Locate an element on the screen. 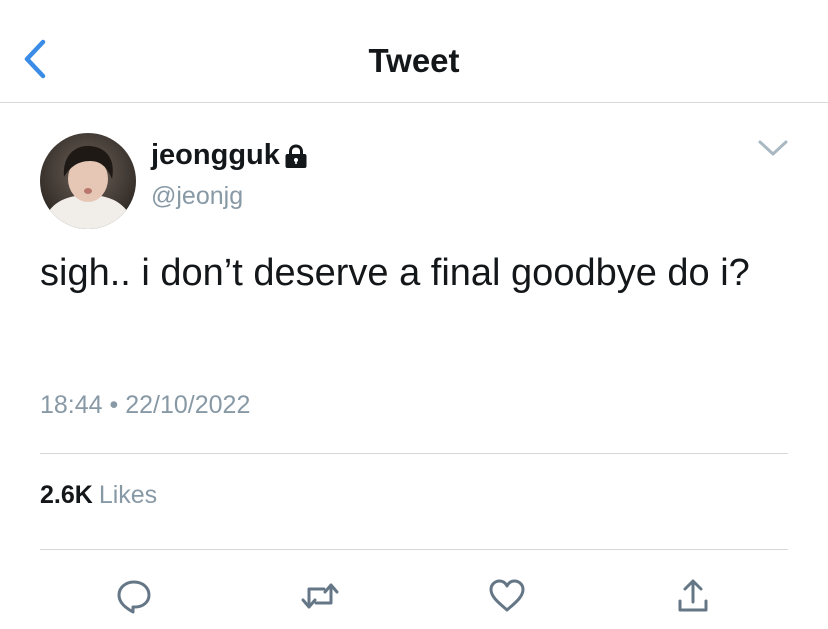 Image resolution: width=828 pixels, height=629 pixels. author-handle: @jeonjg is located at coordinates (197, 196).